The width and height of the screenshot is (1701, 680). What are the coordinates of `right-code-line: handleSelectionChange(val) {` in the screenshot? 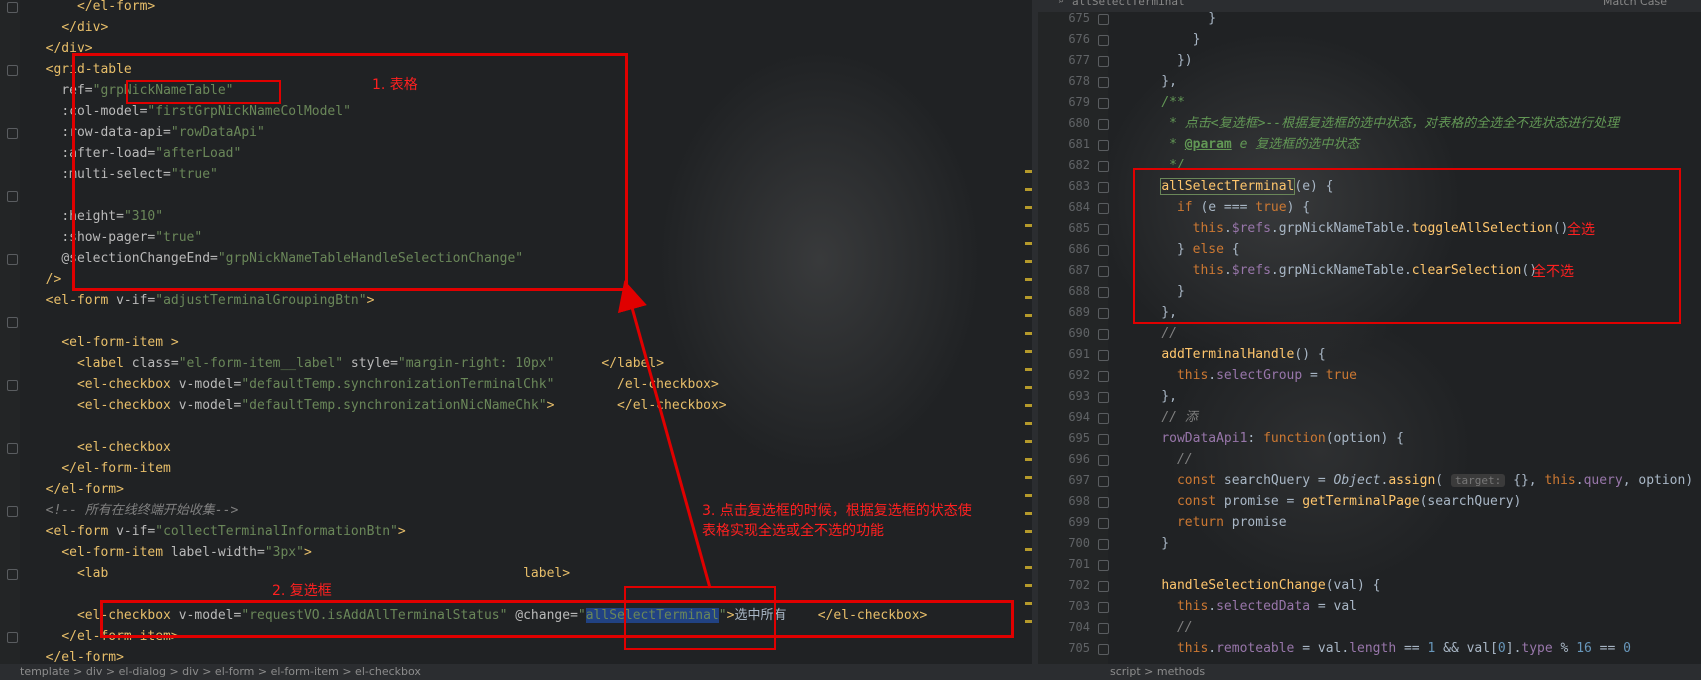 It's located at (1255, 585).